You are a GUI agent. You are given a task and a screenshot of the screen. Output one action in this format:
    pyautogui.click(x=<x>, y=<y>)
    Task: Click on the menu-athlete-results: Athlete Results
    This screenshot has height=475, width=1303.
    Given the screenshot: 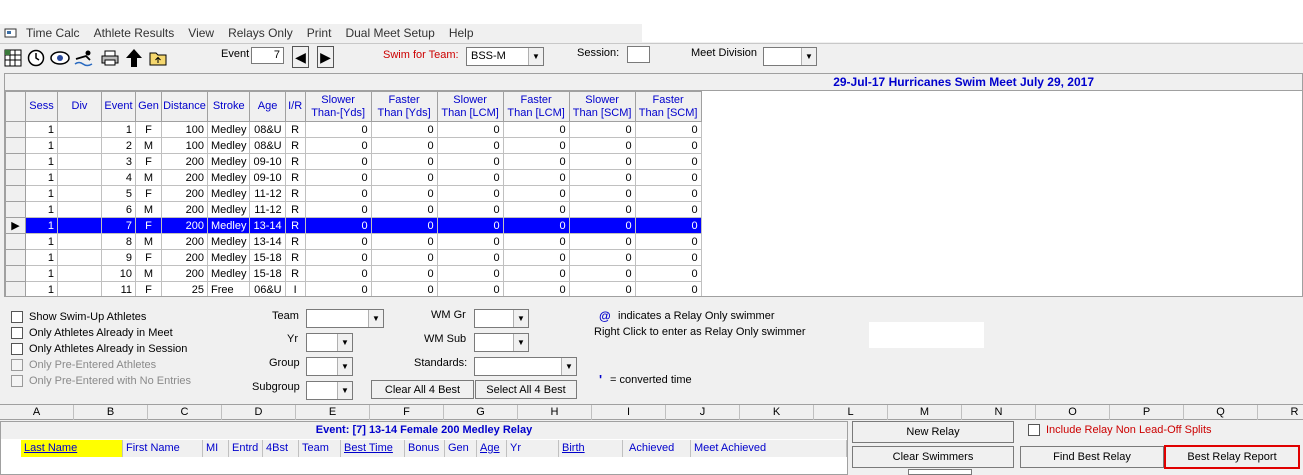 What is the action you would take?
    pyautogui.click(x=134, y=33)
    